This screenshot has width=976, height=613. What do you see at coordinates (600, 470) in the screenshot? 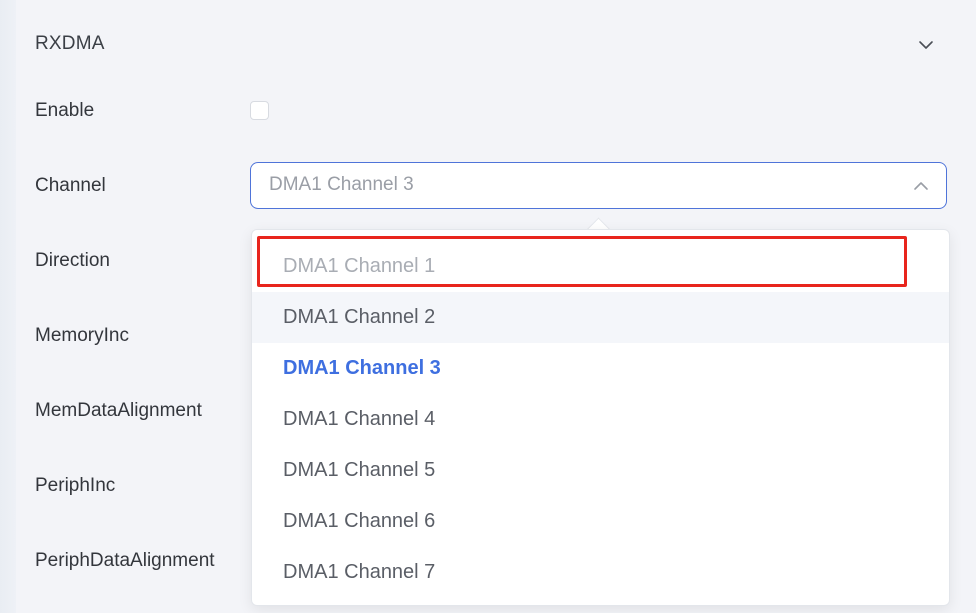
I see `option-dma1-channel-5: DMA1 Channel 5` at bounding box center [600, 470].